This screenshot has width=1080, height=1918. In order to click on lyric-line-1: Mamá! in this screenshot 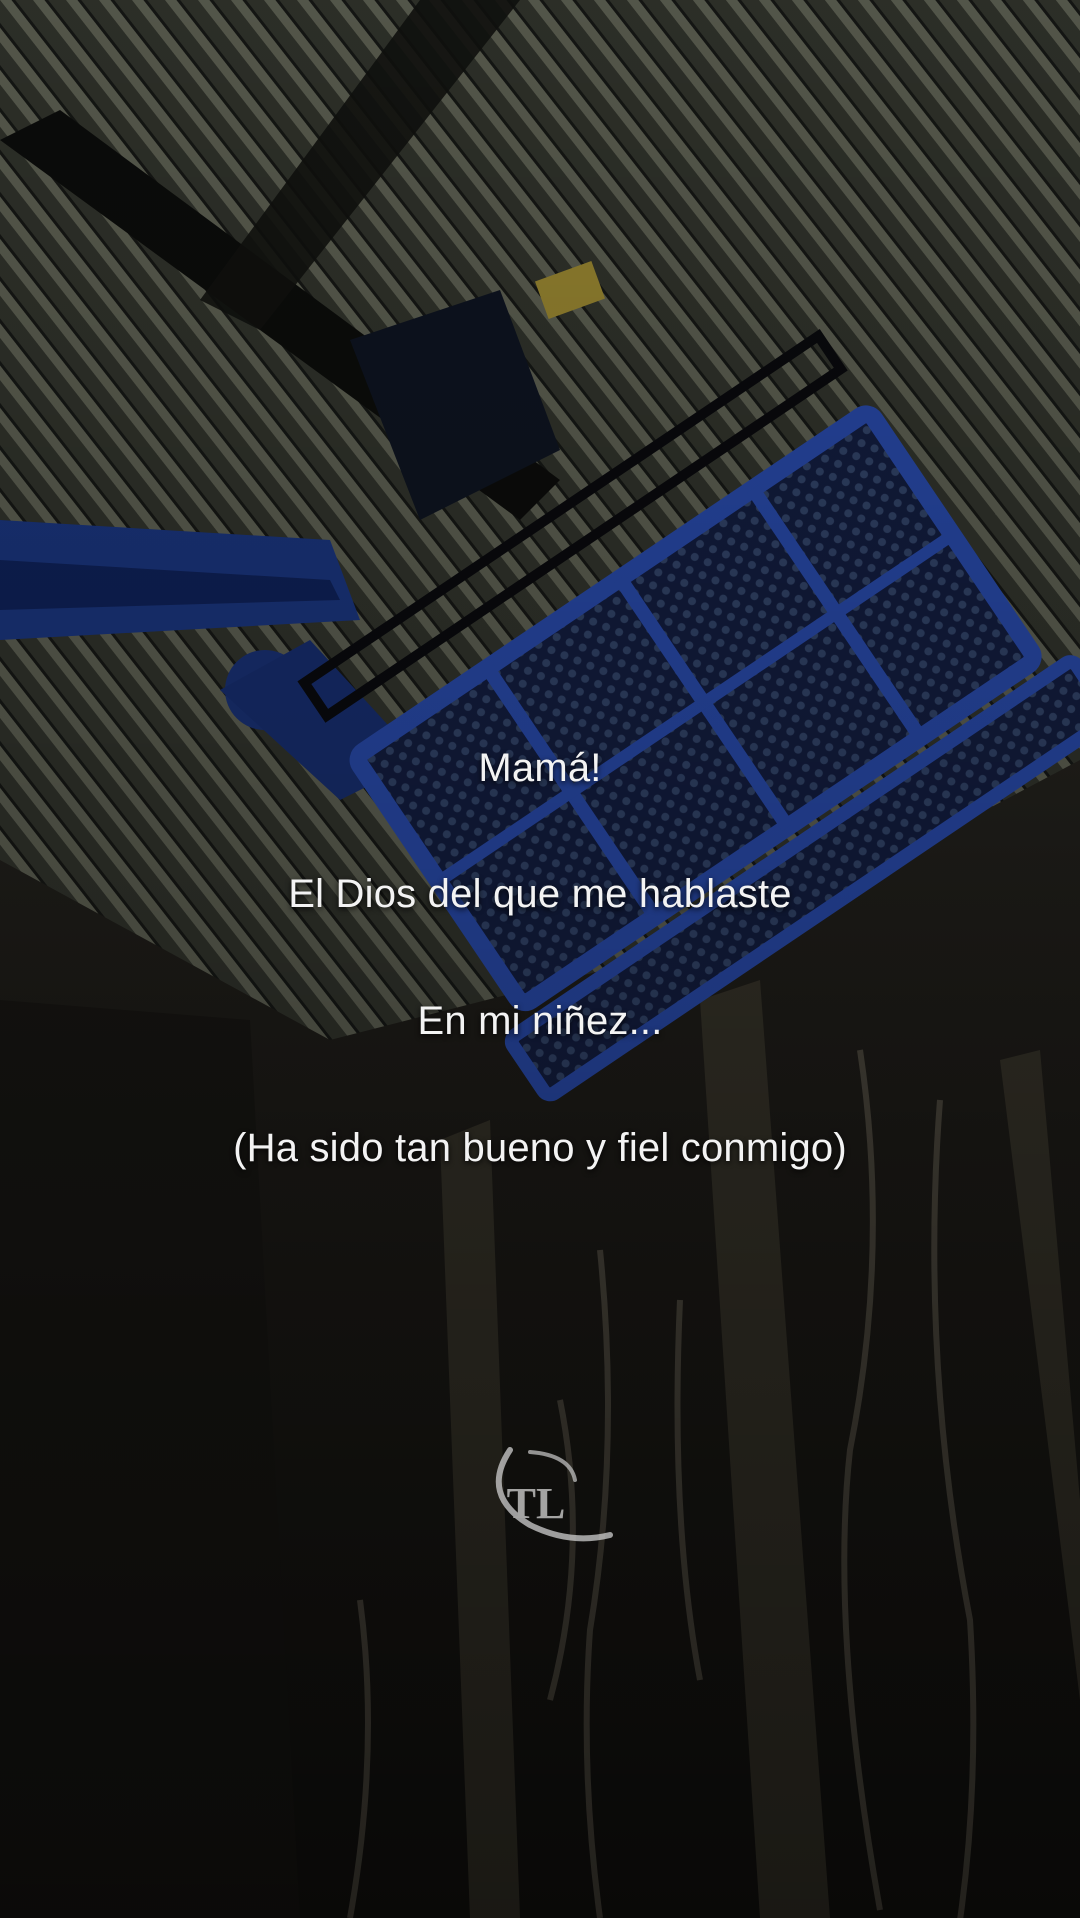, I will do `click(540, 768)`.